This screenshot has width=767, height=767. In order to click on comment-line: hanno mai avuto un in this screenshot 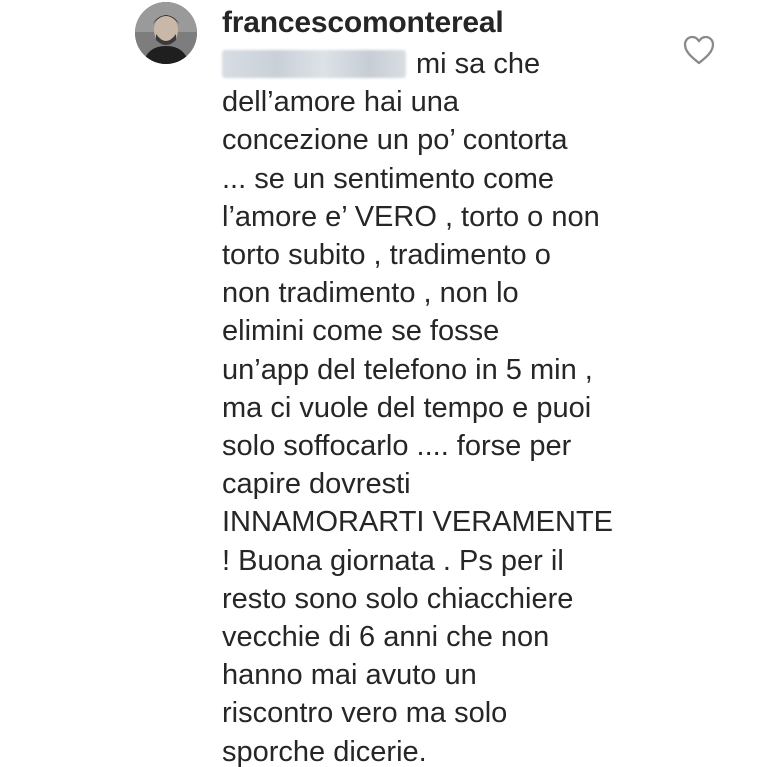, I will do `click(349, 675)`.